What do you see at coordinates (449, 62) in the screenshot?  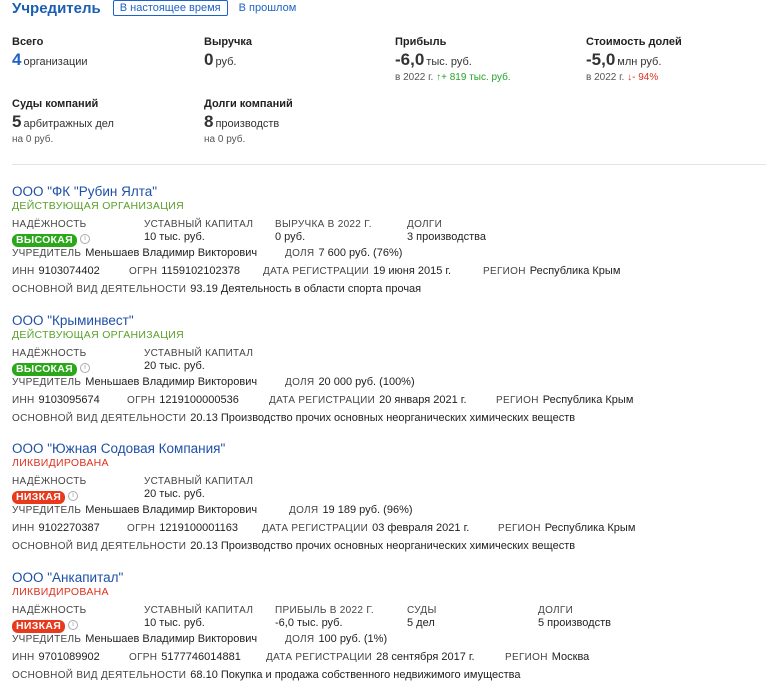 I see `stat-profit-unit: тыс. руб.` at bounding box center [449, 62].